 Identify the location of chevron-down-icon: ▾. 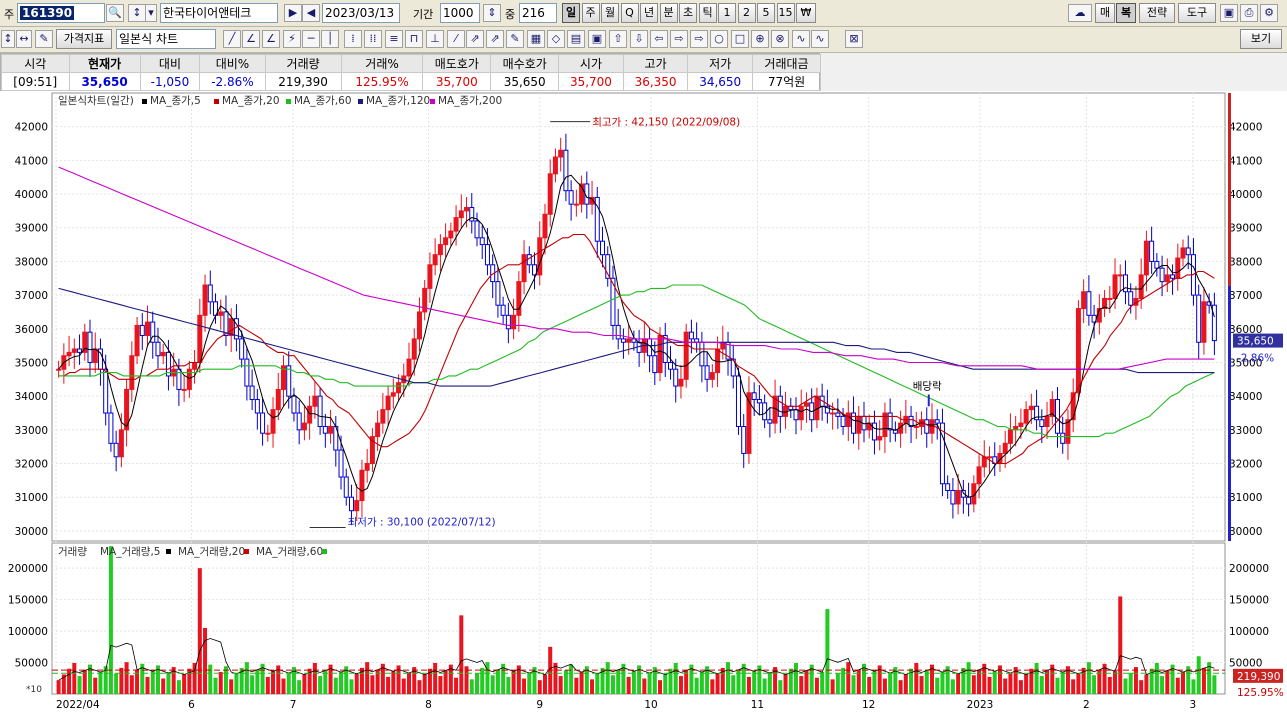
(151, 13).